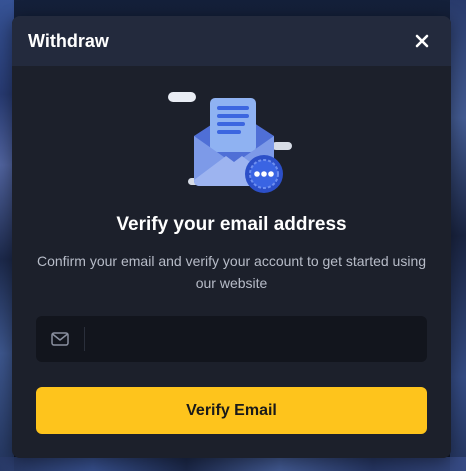 The width and height of the screenshot is (466, 471). What do you see at coordinates (230, 142) in the screenshot?
I see `email-envelope-illustration` at bounding box center [230, 142].